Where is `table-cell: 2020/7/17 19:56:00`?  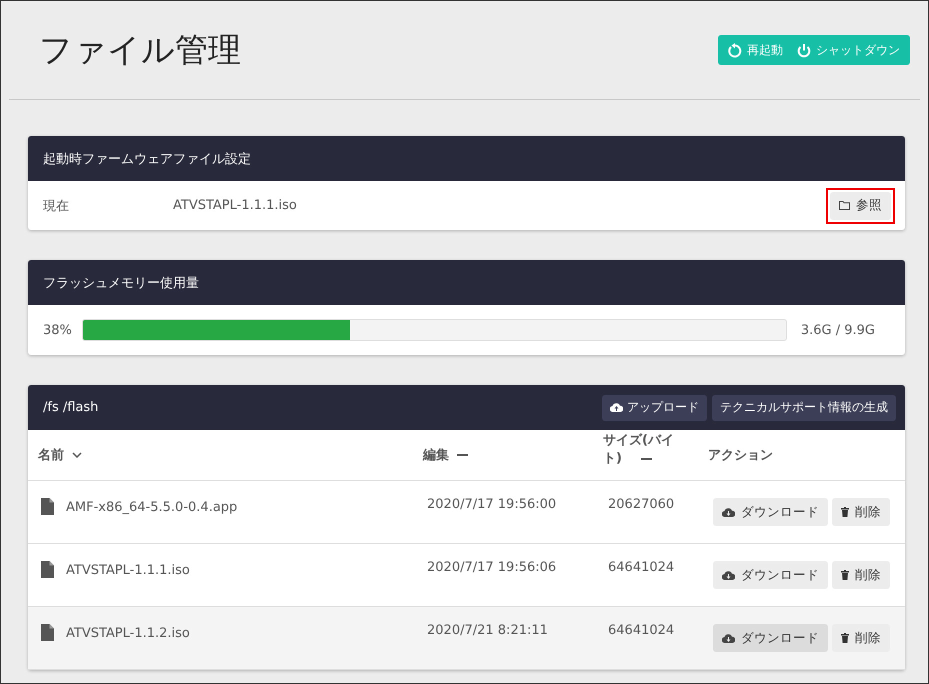
table-cell: 2020/7/17 19:56:00 is located at coordinates (491, 504).